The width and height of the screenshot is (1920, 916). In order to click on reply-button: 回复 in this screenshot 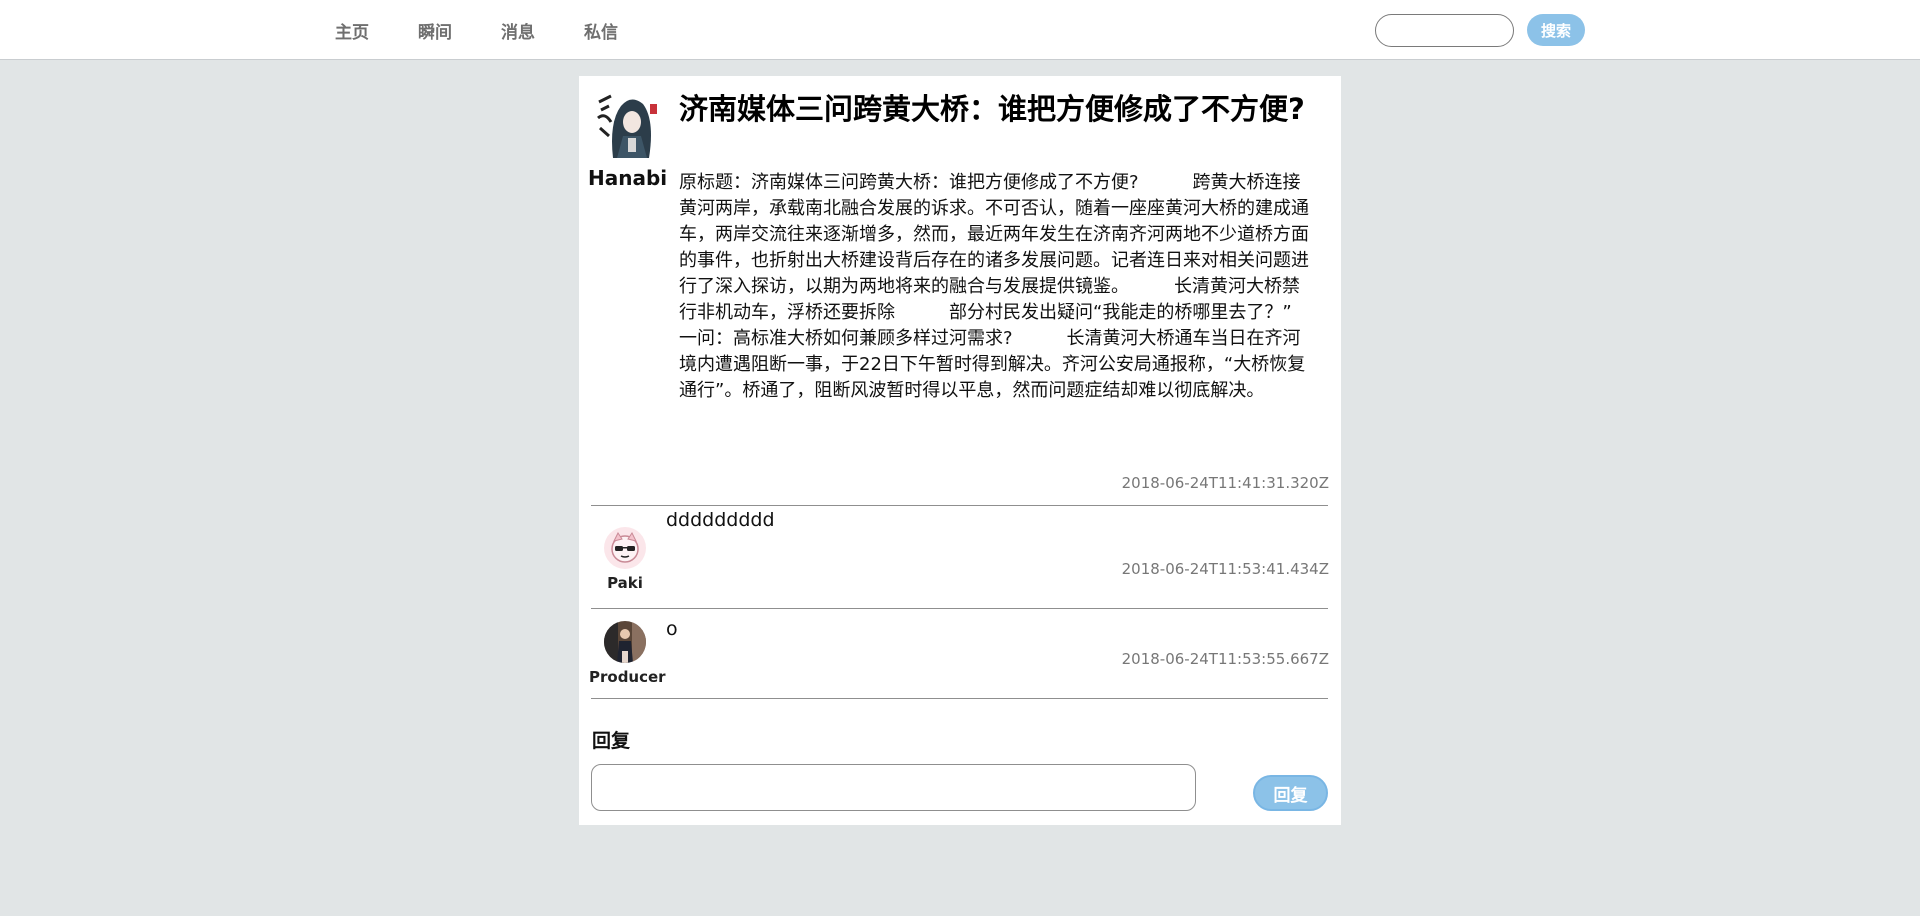, I will do `click(1290, 793)`.